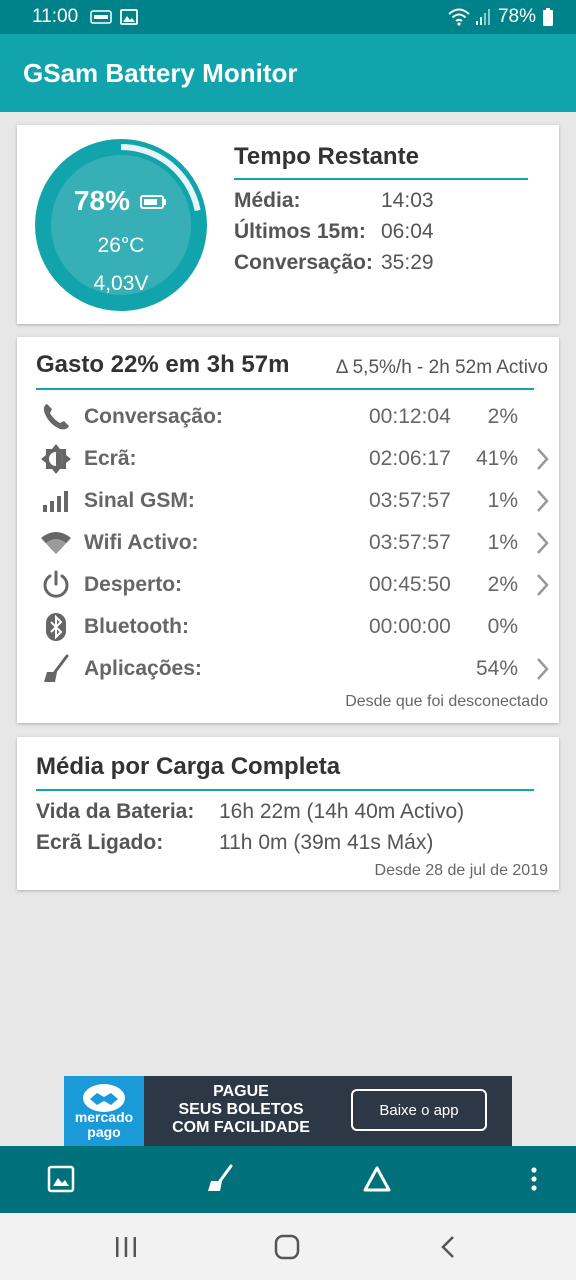 The image size is (576, 1280). What do you see at coordinates (441, 367) in the screenshot?
I see `usage-rate: Δ 5,5%/h - 2h 52m Activo` at bounding box center [441, 367].